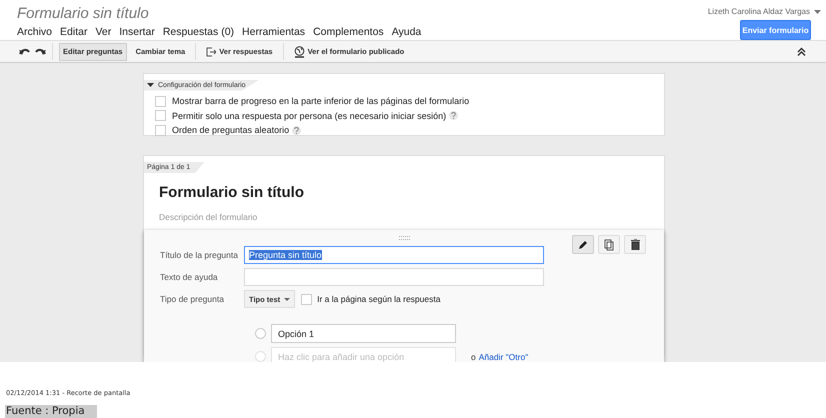 This screenshot has width=826, height=418. I want to click on form-title: Formulario sin título, so click(411, 192).